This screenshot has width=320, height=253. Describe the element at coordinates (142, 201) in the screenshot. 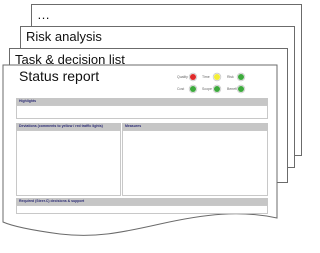

I see `decisions-section-header: Required (Steer.C) decisions & support` at that location.